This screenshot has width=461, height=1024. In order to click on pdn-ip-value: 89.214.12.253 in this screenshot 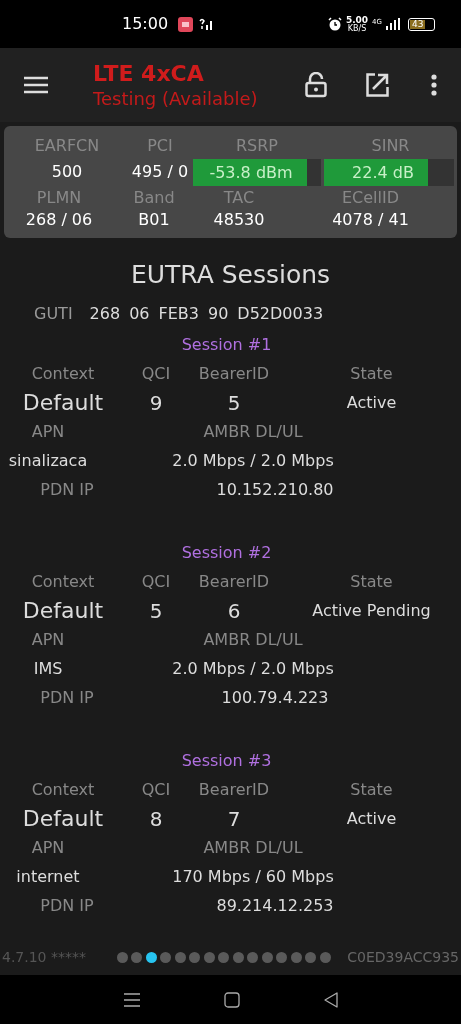, I will do `click(275, 906)`.